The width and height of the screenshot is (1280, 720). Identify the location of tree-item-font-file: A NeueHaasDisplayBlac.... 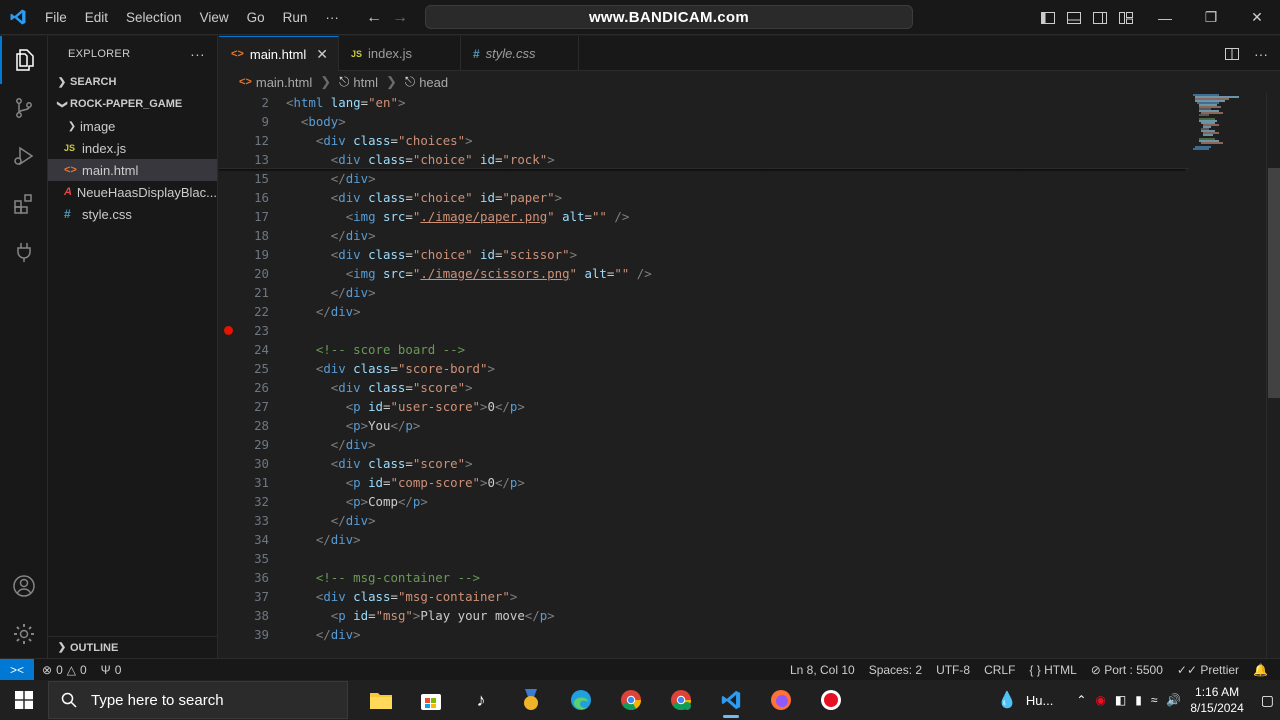
(132, 192).